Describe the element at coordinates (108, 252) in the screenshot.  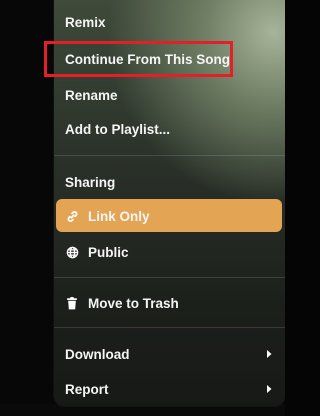
I see `menu-item-label: Public` at that location.